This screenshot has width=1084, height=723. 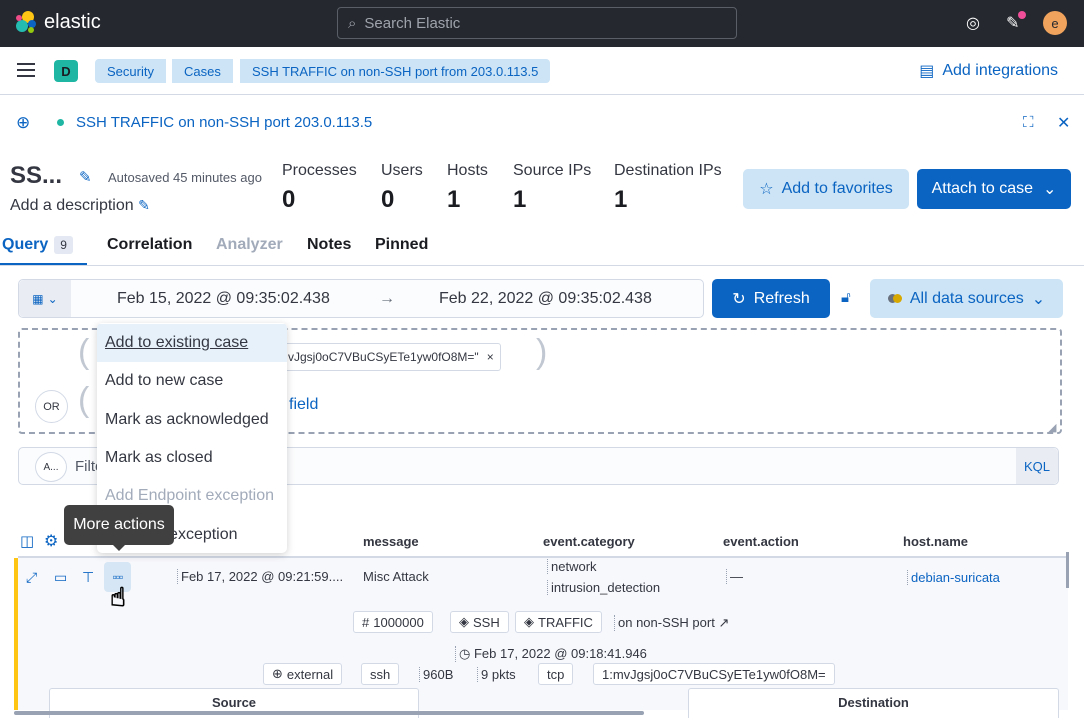 What do you see at coordinates (23, 123) in the screenshot?
I see `add-new-timeline-icon: ⊕` at bounding box center [23, 123].